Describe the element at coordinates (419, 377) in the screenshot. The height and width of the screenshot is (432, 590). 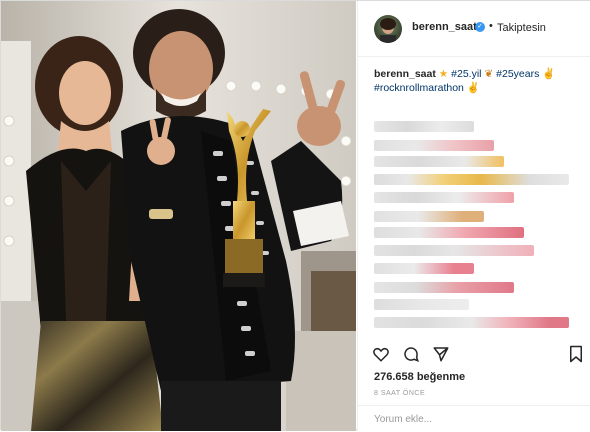
I see `likes-count: 276.658 beğenme` at that location.